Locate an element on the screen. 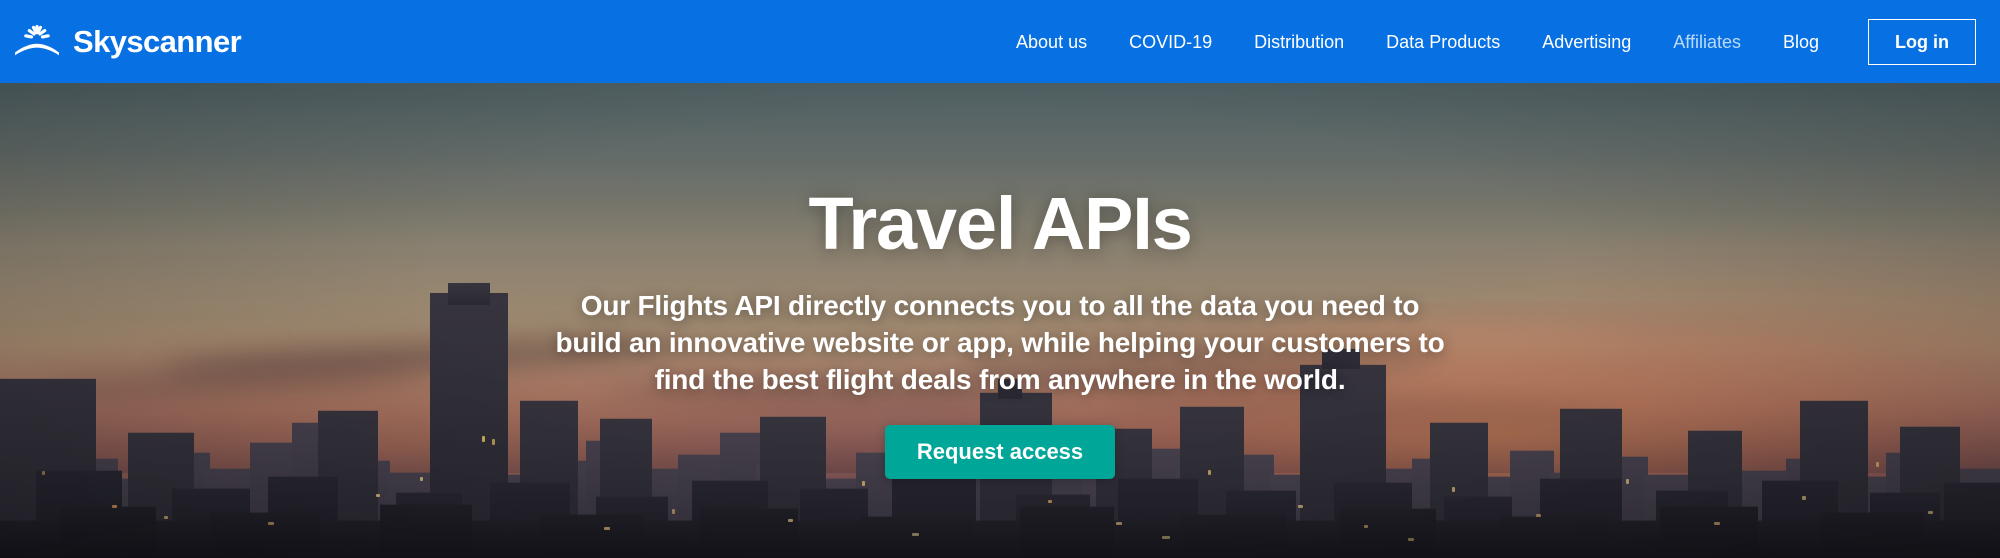 Image resolution: width=2000 pixels, height=558 pixels. nav-item-about-us: About us is located at coordinates (1051, 41).